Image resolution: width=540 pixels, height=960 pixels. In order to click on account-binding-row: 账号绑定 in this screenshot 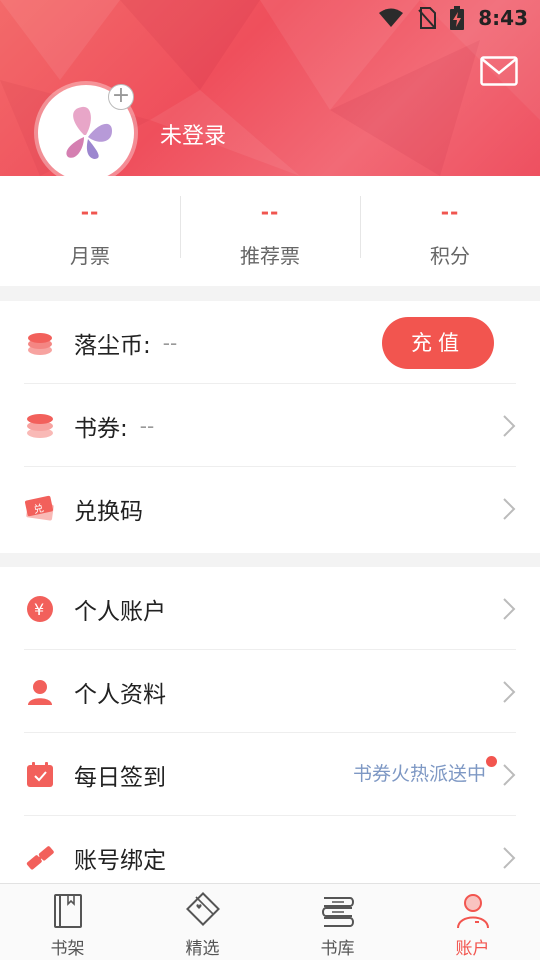, I will do `click(270, 849)`.